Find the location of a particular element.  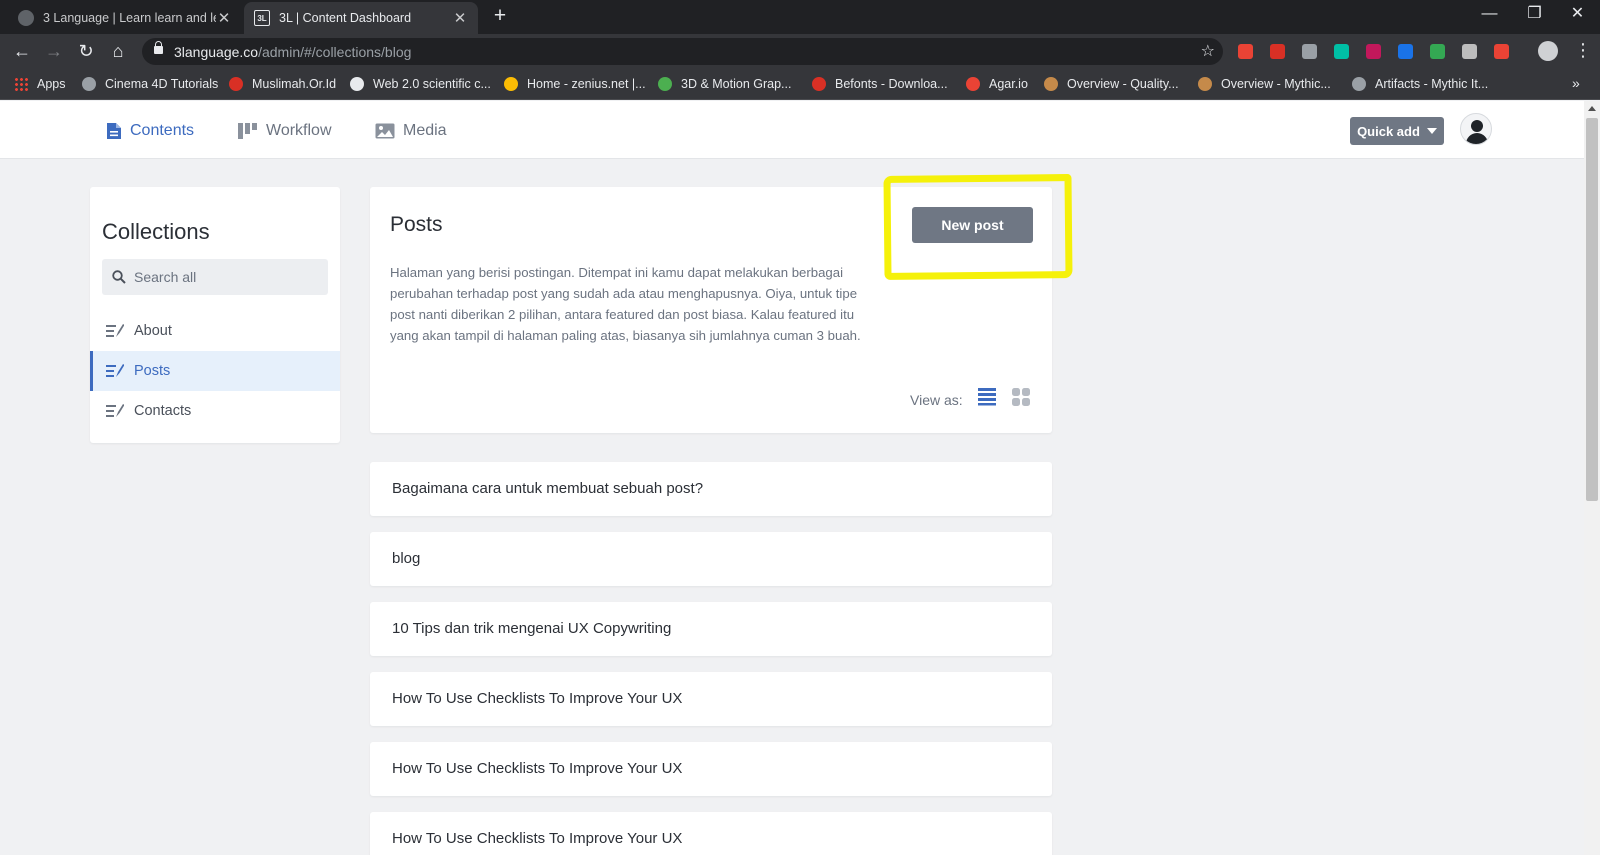

nav-contents: Contents is located at coordinates (150, 131).